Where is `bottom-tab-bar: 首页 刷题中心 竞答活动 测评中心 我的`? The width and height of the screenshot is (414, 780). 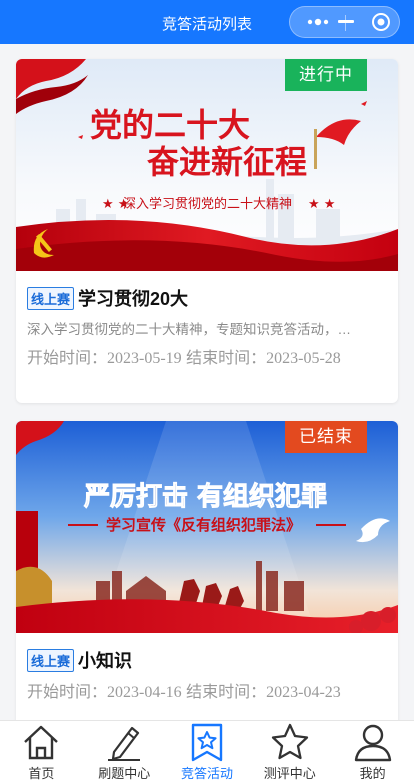
bottom-tab-bar: 首页 刷题中心 竞答活动 测评中心 我的 is located at coordinates (207, 750).